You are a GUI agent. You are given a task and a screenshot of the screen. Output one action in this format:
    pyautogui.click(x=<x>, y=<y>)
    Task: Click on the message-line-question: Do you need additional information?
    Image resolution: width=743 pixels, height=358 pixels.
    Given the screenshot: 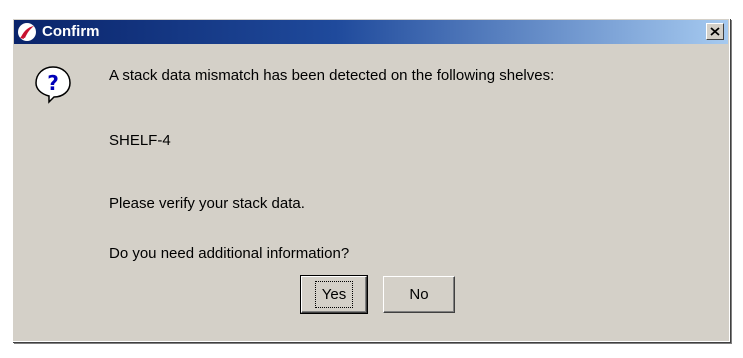 What is the action you would take?
    pyautogui.click(x=229, y=253)
    